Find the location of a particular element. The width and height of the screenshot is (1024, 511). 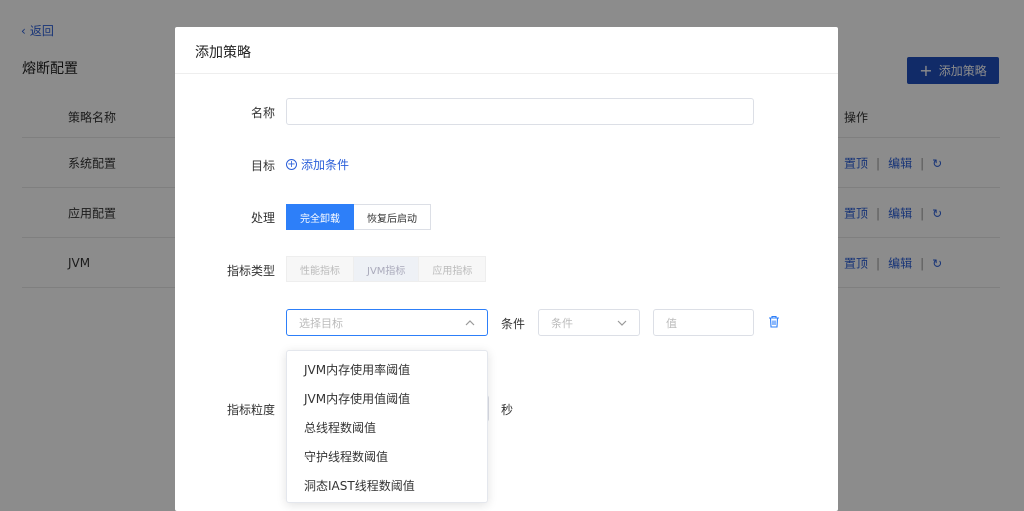

chevron-down-icon is located at coordinates (622, 322).